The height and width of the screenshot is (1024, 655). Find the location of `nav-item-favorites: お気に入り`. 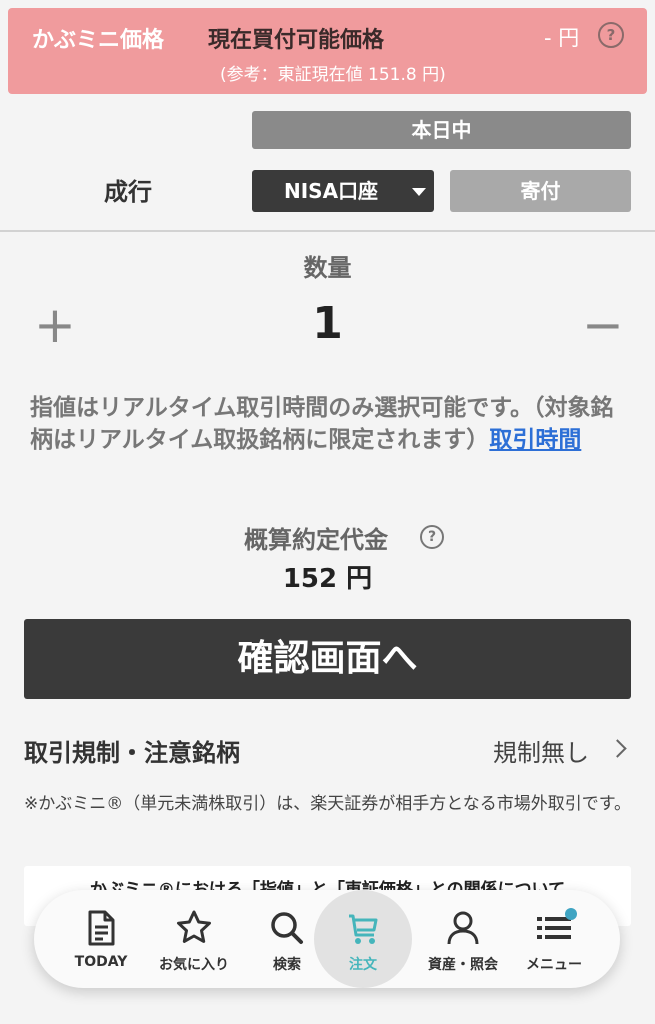

nav-item-favorites: お気に入り is located at coordinates (194, 939).